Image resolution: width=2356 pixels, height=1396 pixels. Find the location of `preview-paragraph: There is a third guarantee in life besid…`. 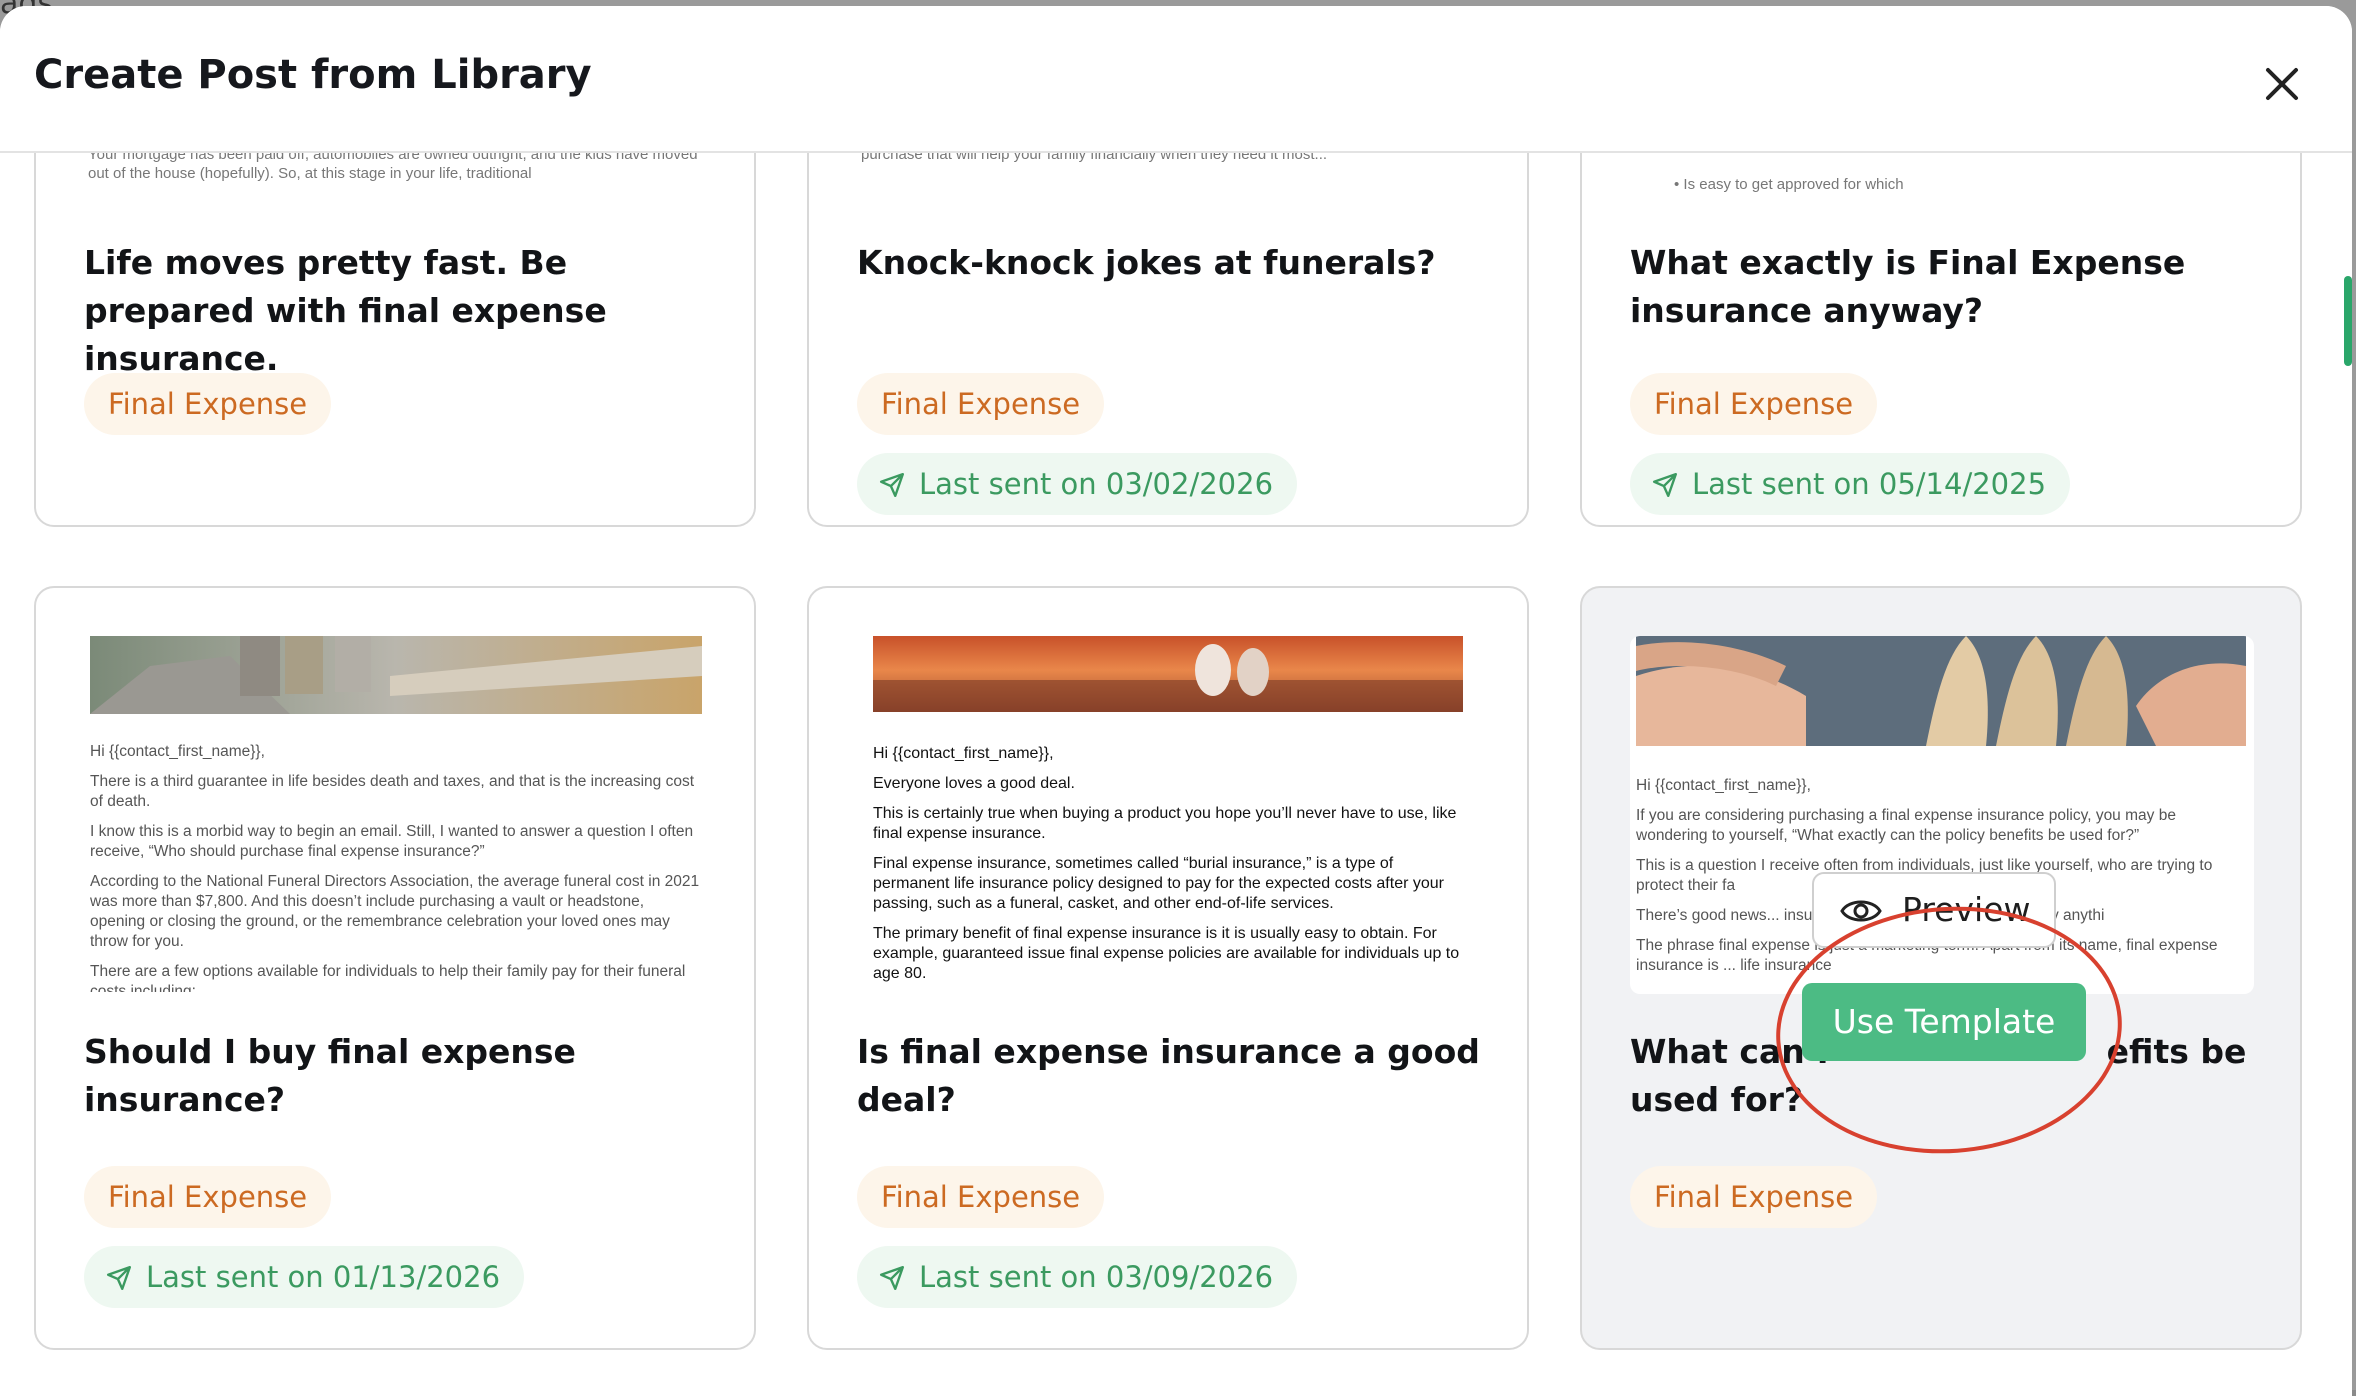

preview-paragraph: There is a third guarantee in life besid… is located at coordinates (392, 791).